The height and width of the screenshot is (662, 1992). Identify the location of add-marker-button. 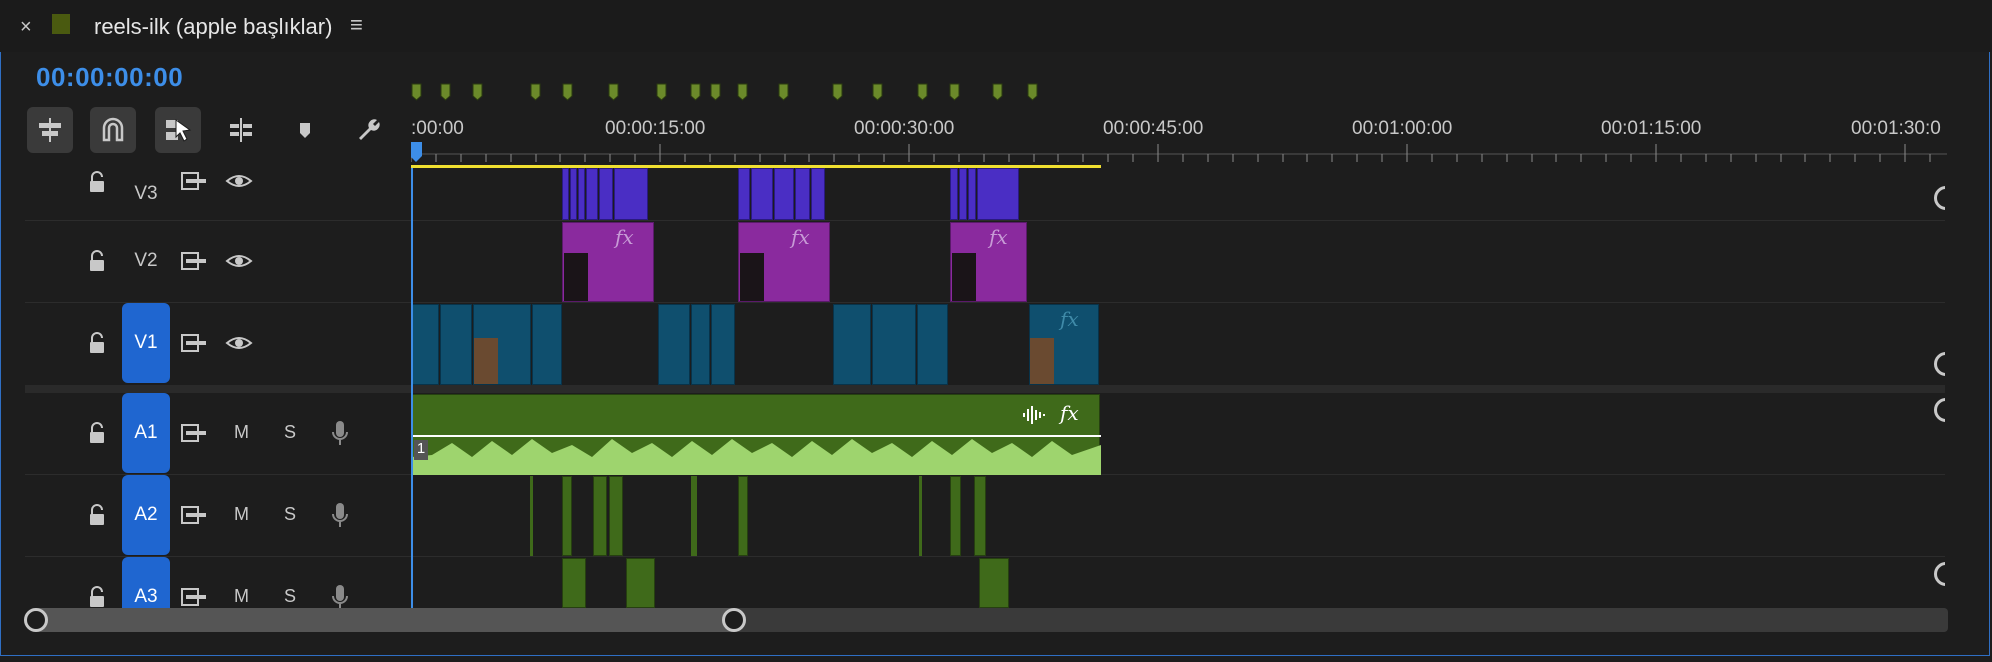
(305, 130).